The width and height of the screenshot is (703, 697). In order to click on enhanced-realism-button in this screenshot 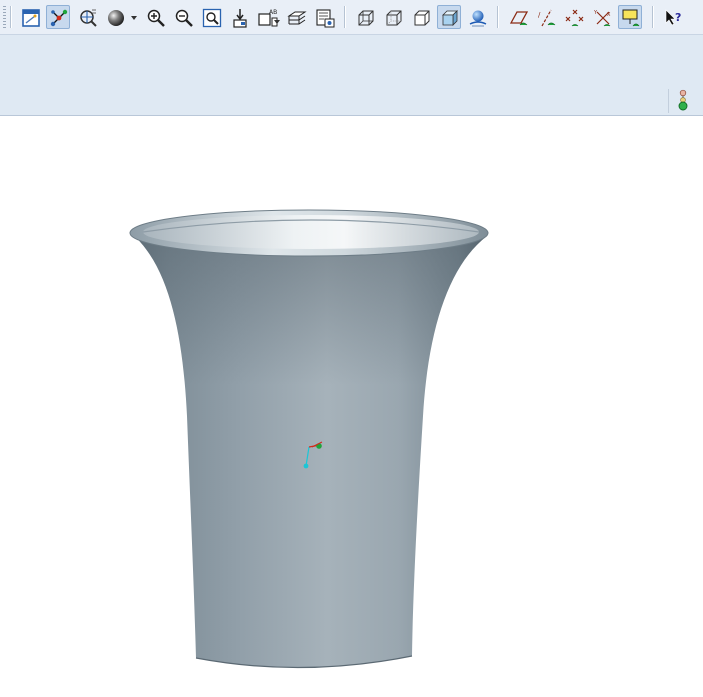, I will do `click(477, 17)`.